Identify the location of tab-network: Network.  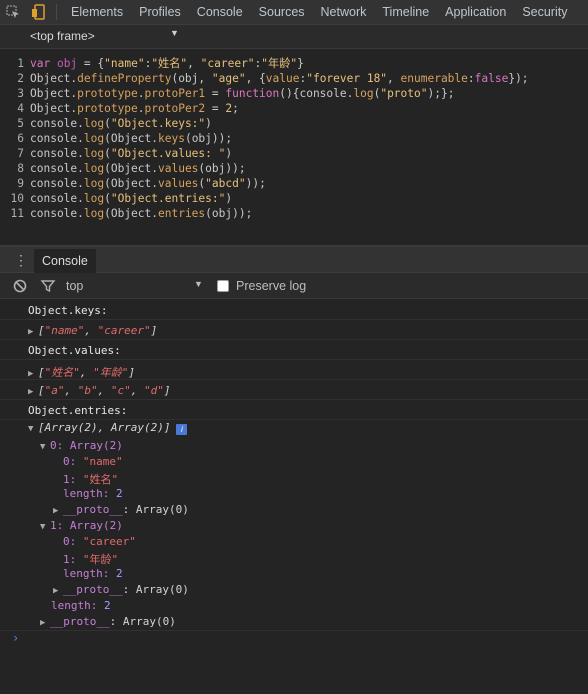
(344, 12).